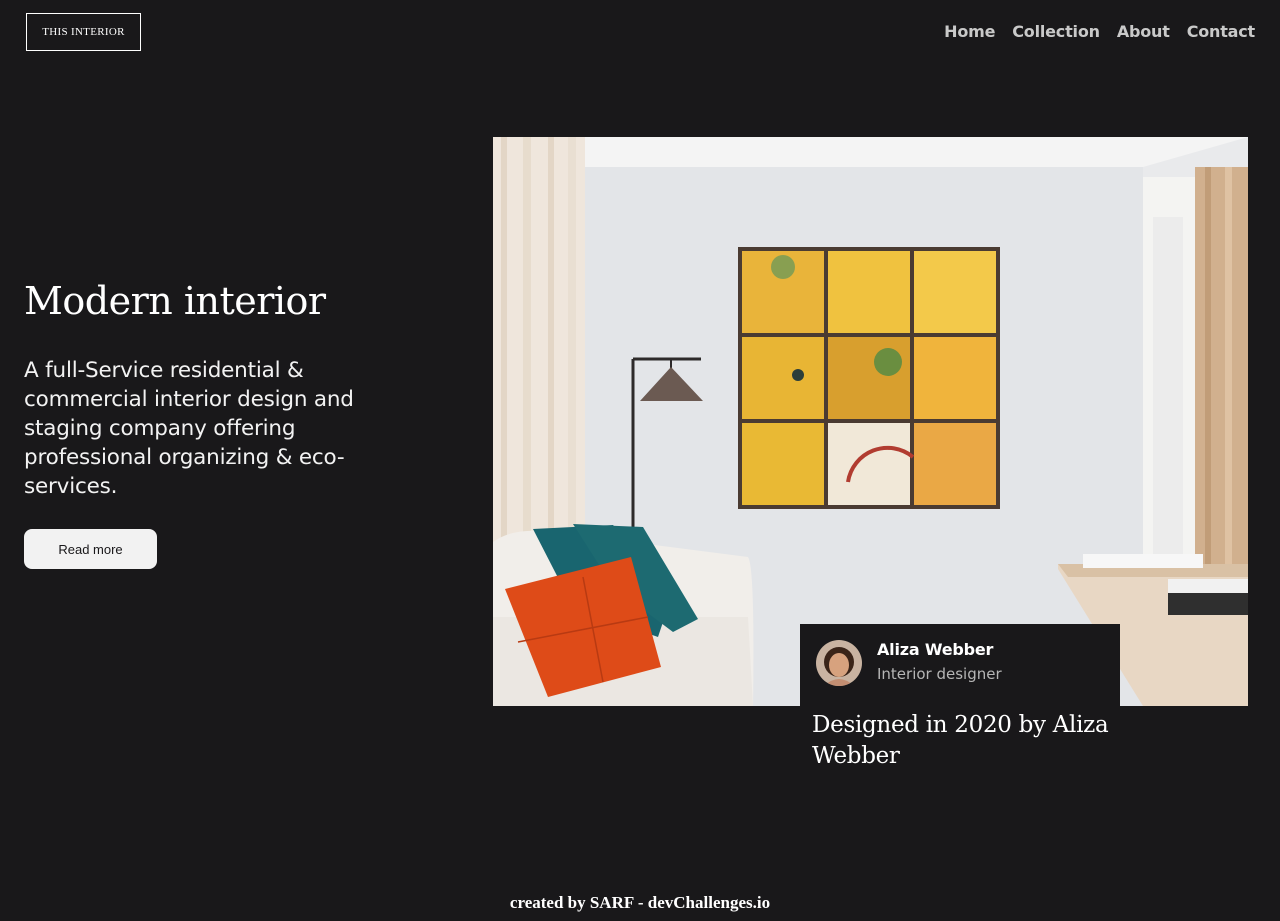  I want to click on nav-collection: Collection, so click(1056, 31).